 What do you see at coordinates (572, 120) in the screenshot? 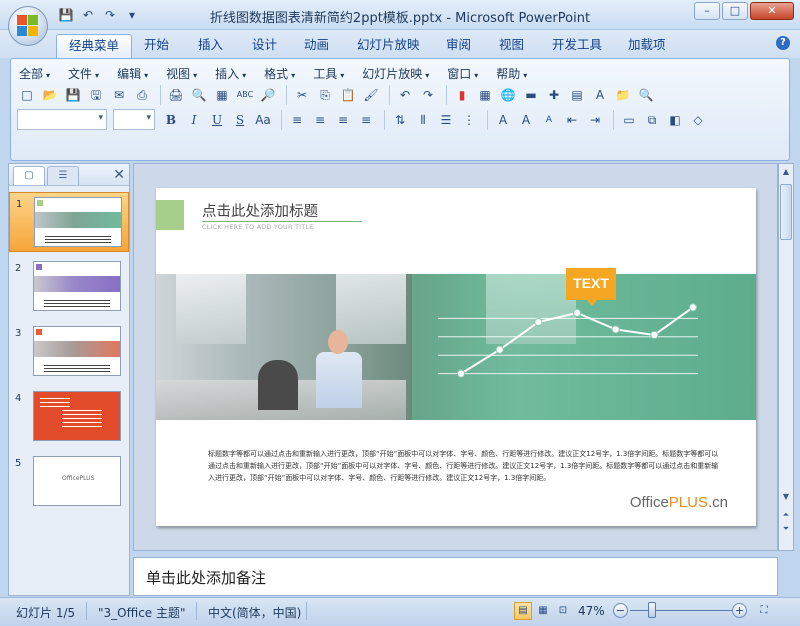
I see `decrease-indent-icon: ⇤` at bounding box center [572, 120].